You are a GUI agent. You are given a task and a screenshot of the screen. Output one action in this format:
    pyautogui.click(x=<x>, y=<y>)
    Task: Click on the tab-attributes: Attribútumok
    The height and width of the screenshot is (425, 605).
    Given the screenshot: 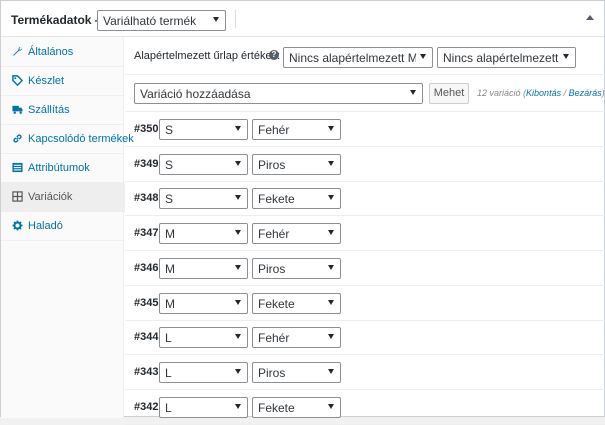 What is the action you would take?
    pyautogui.click(x=62, y=168)
    